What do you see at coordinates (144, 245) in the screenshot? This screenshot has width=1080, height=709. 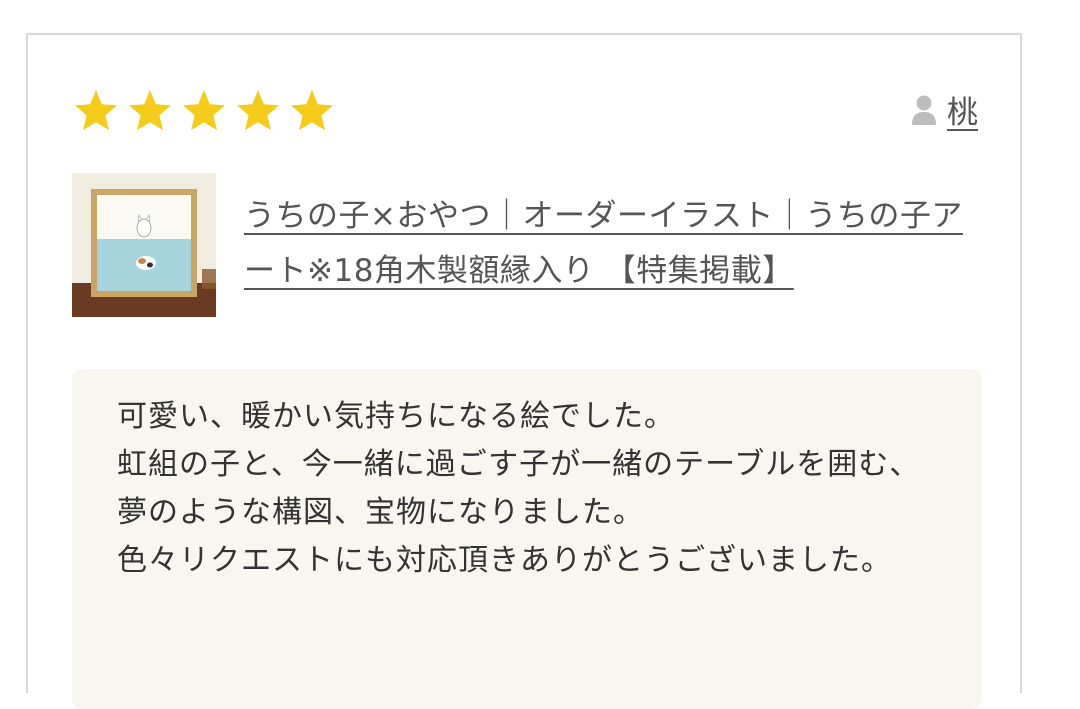 I see `product-thumbnail` at bounding box center [144, 245].